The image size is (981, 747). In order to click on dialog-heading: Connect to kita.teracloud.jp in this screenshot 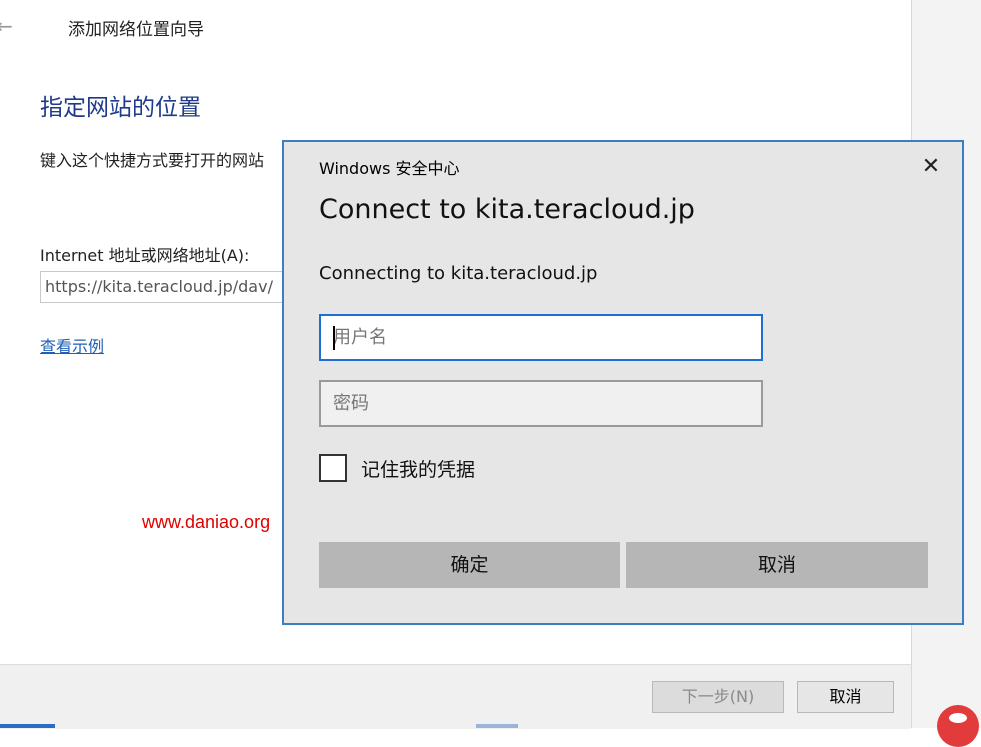, I will do `click(507, 209)`.